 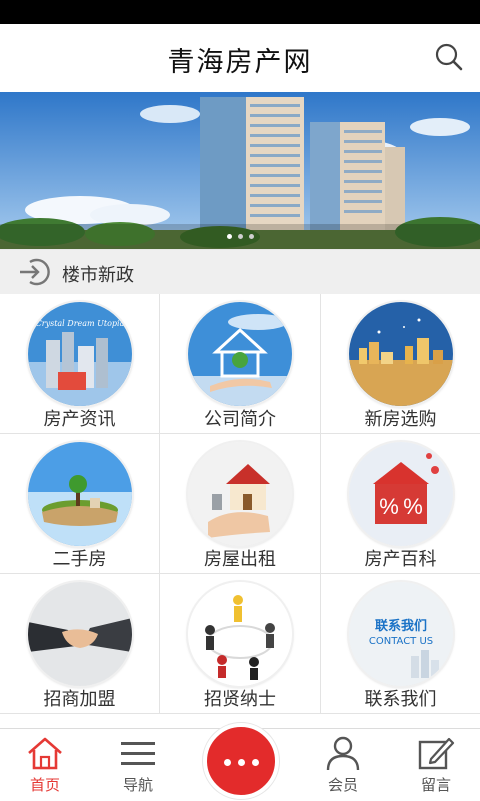 What do you see at coordinates (240, 12) in the screenshot?
I see `status-bar` at bounding box center [240, 12].